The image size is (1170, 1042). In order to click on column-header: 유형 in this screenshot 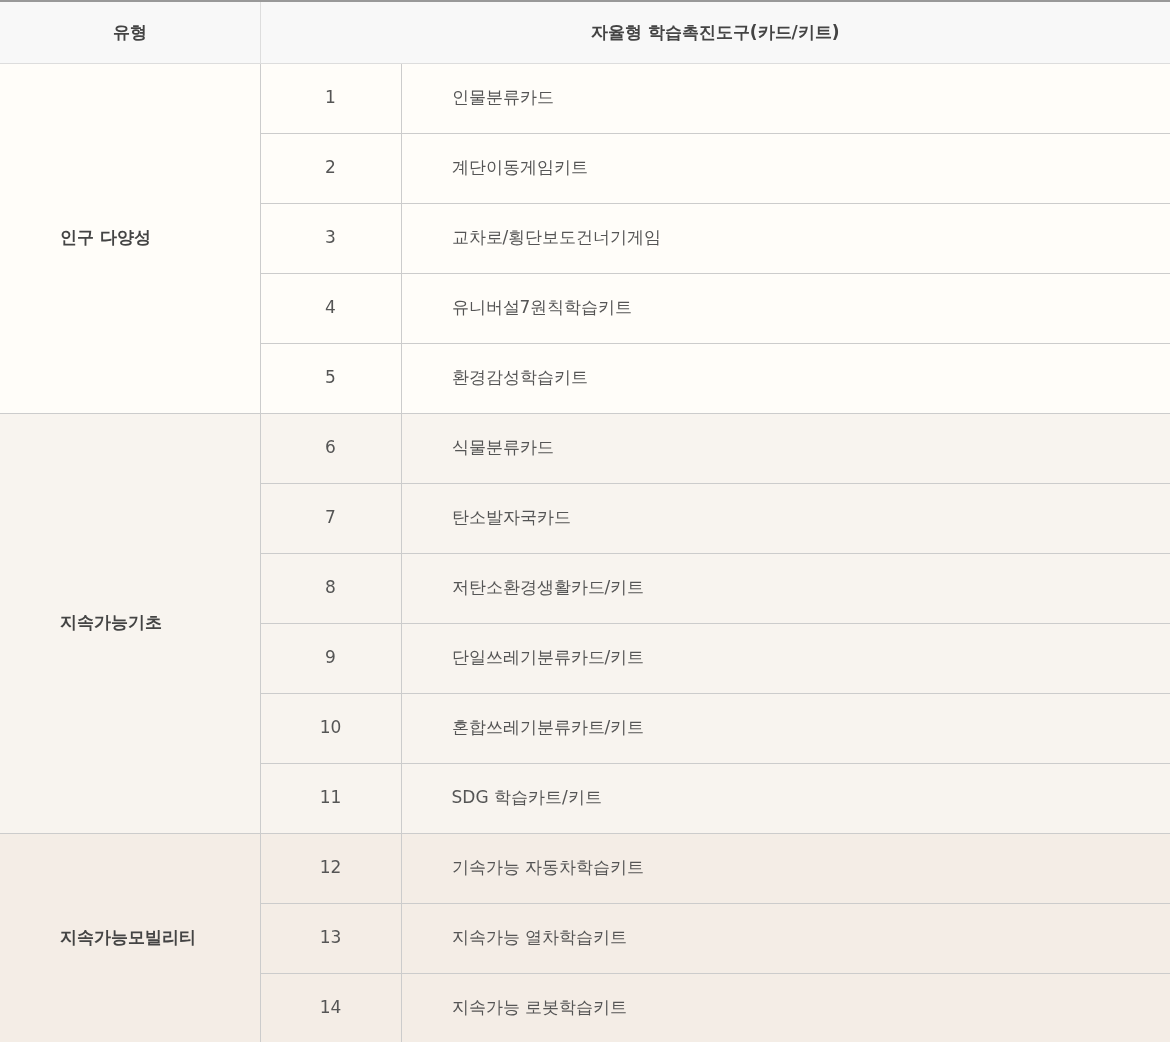, I will do `click(130, 32)`.